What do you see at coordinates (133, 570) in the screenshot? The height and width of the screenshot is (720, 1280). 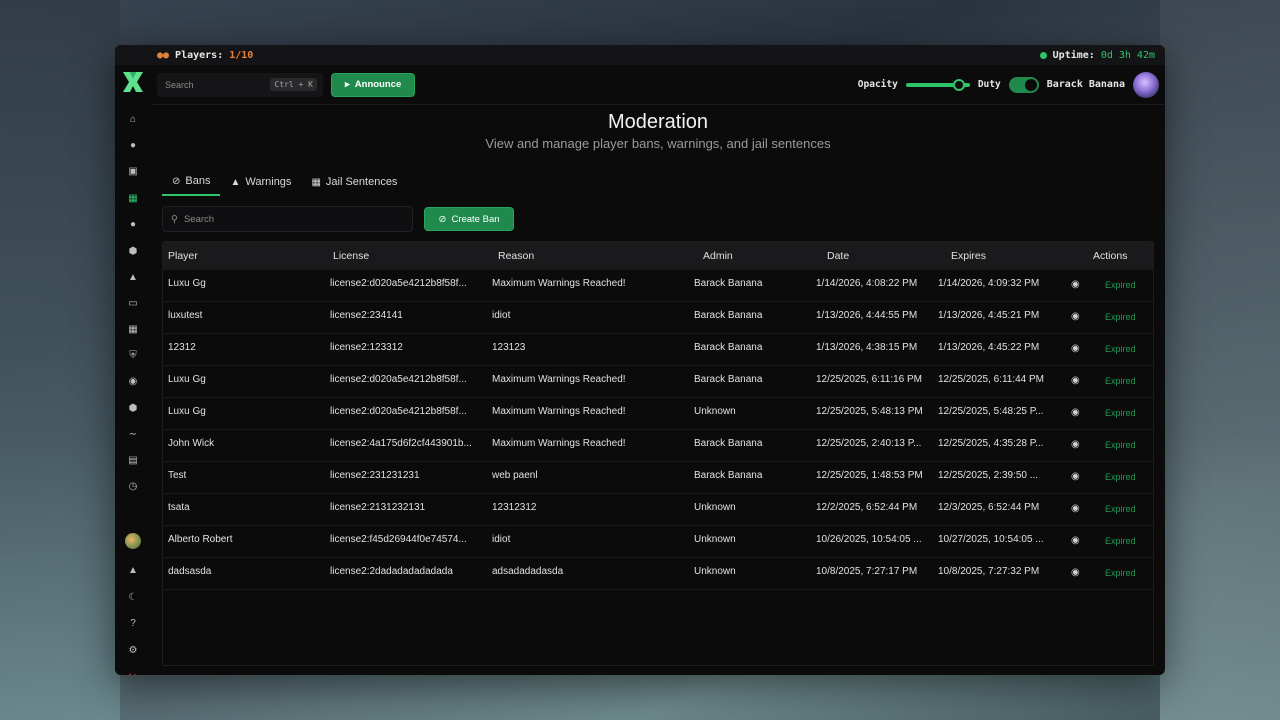 I see `network-icon: ▲` at bounding box center [133, 570].